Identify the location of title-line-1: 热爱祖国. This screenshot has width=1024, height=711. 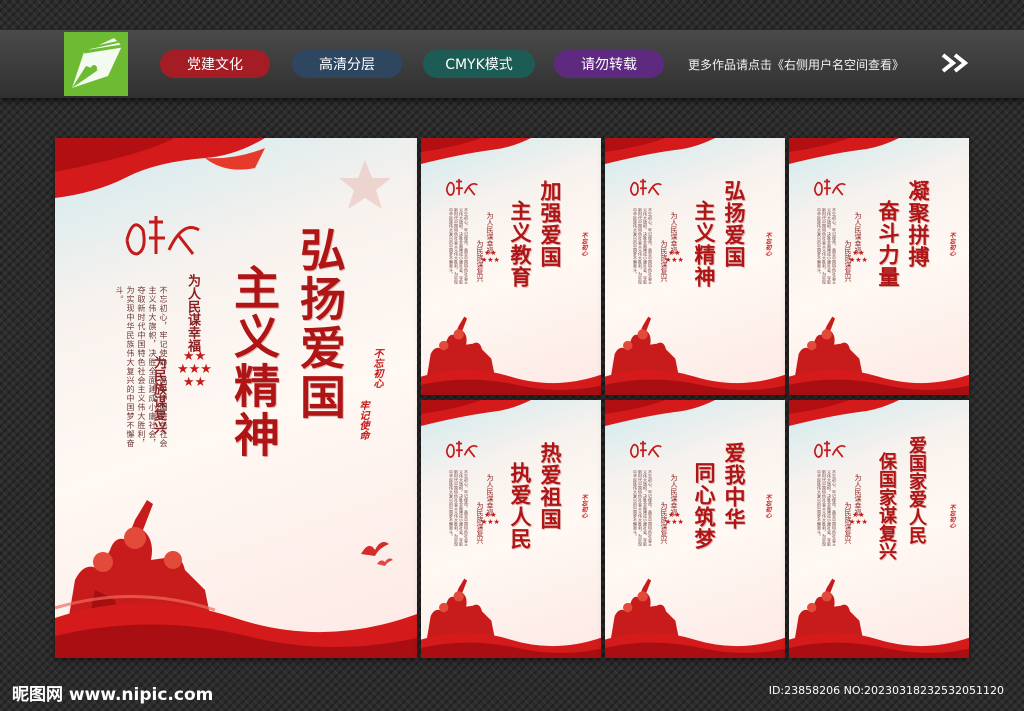
(550, 486).